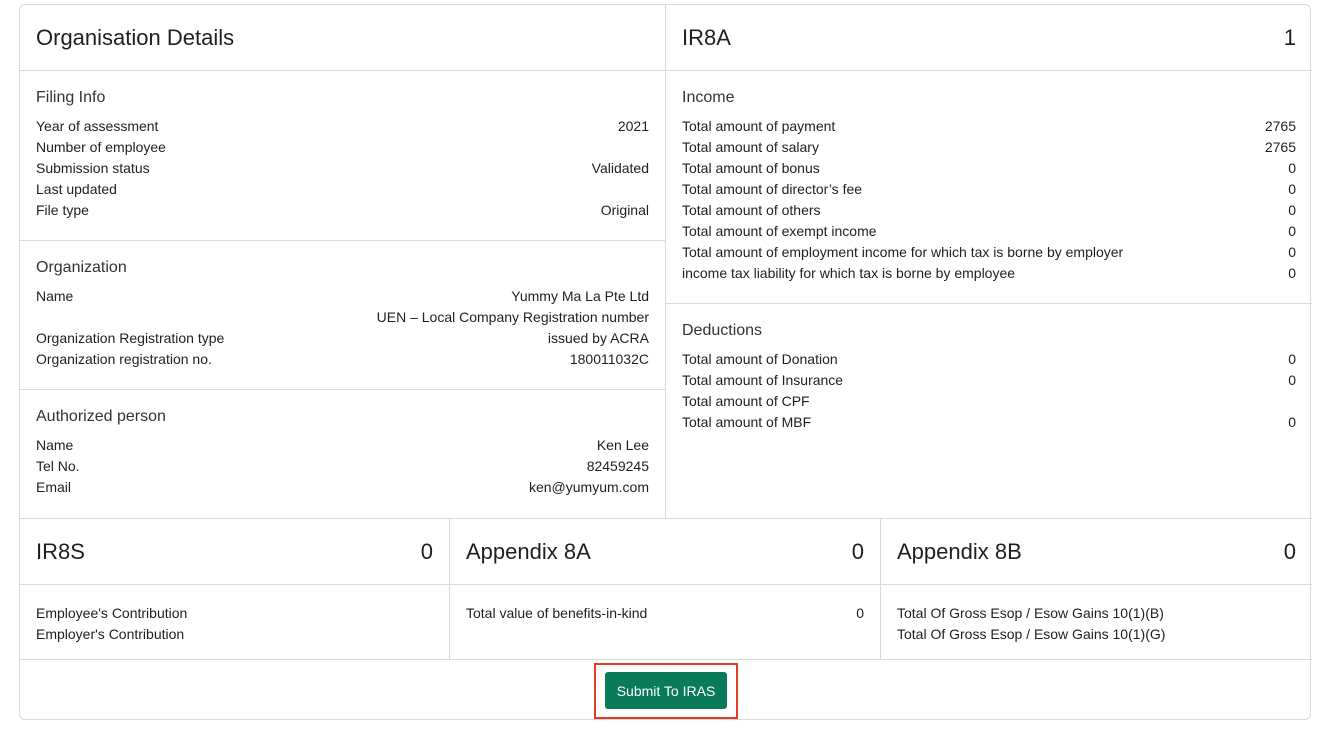  I want to click on row-value: 180011032C, so click(609, 359).